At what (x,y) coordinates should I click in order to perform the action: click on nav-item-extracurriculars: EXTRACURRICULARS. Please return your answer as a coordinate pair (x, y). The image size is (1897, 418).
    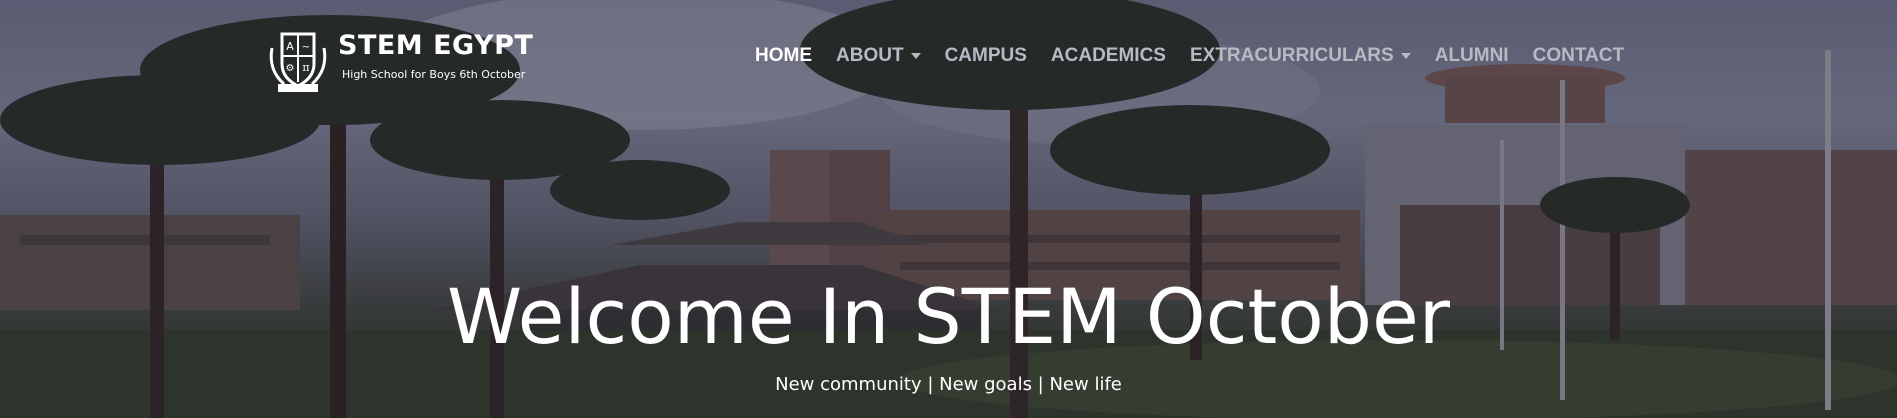
    Looking at the image, I should click on (1300, 56).